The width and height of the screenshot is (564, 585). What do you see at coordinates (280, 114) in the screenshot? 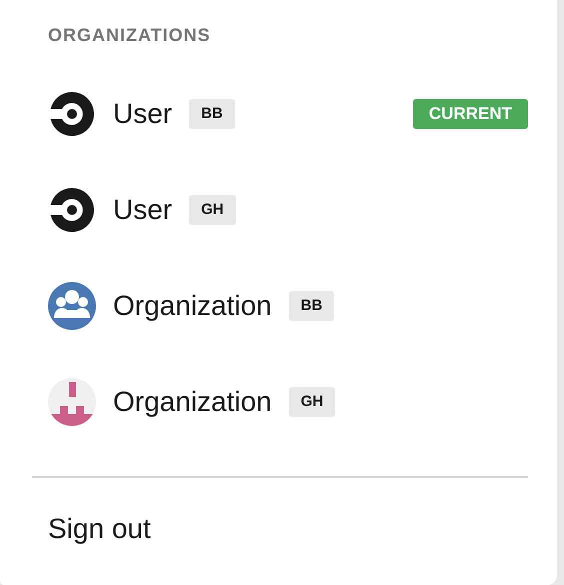
I see `organization-item: User BB CURRENT` at bounding box center [280, 114].